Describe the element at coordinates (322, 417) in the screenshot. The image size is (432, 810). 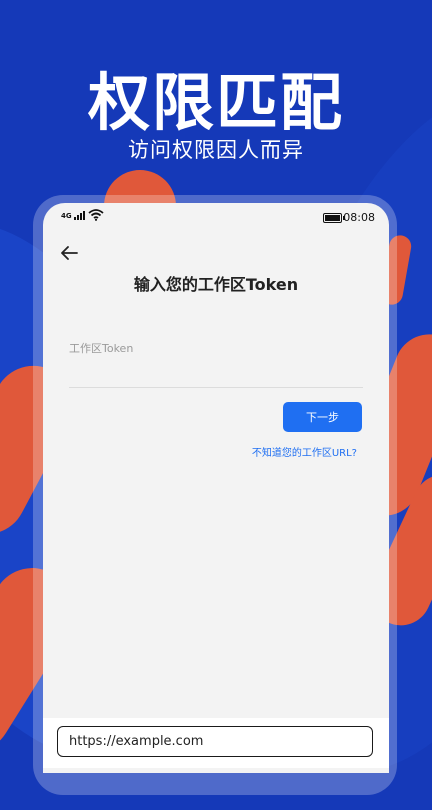
I see `next-button: 下一步` at that location.